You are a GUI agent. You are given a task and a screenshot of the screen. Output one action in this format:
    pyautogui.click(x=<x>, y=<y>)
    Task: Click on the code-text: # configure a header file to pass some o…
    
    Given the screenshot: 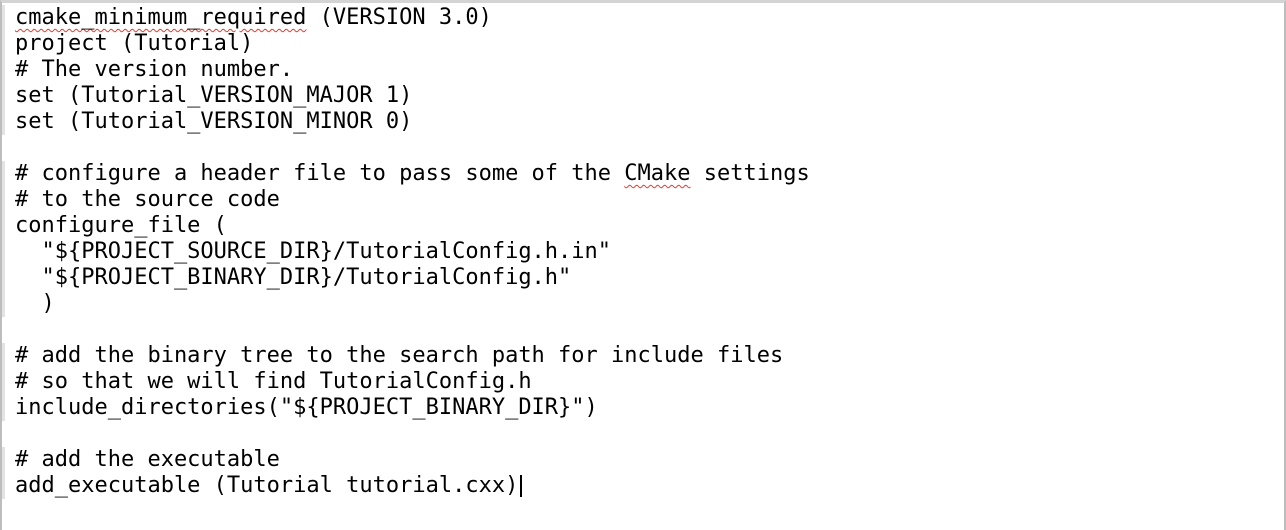 What is the action you would take?
    pyautogui.click(x=320, y=173)
    